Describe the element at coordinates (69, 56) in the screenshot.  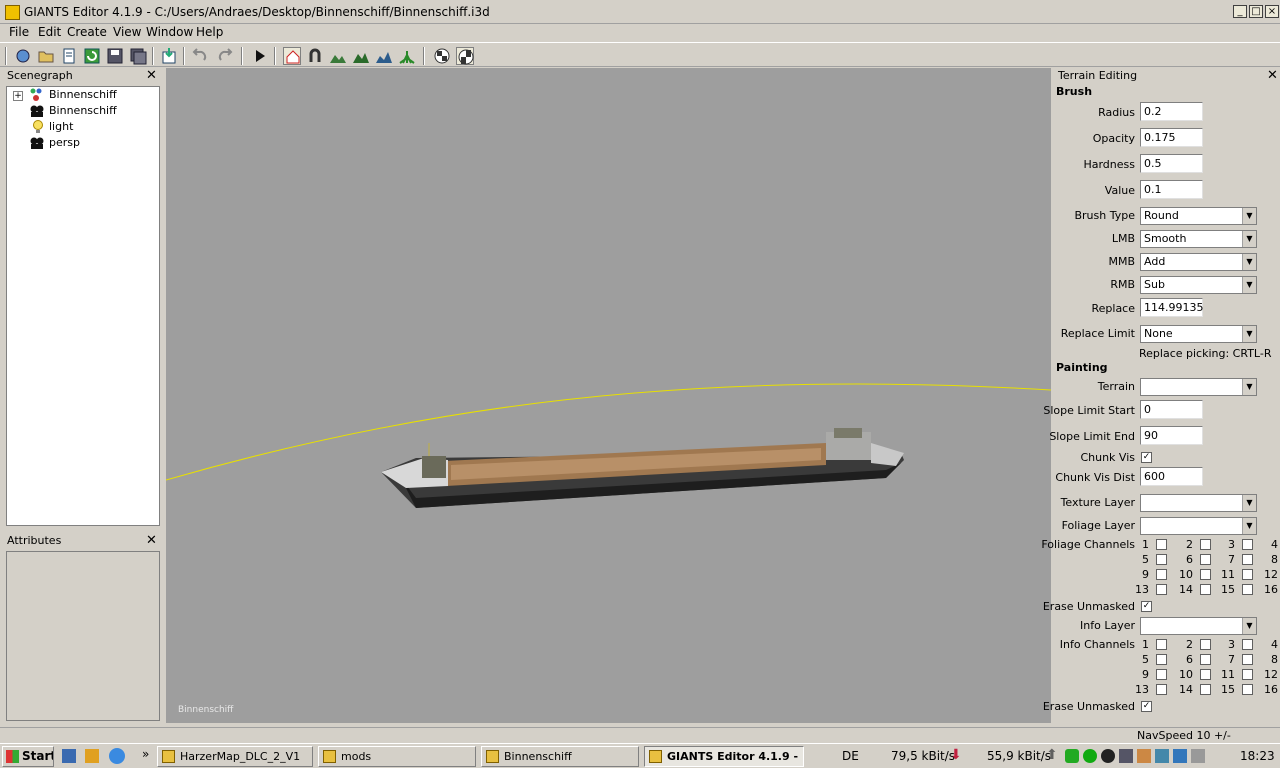
I see `document-icon` at that location.